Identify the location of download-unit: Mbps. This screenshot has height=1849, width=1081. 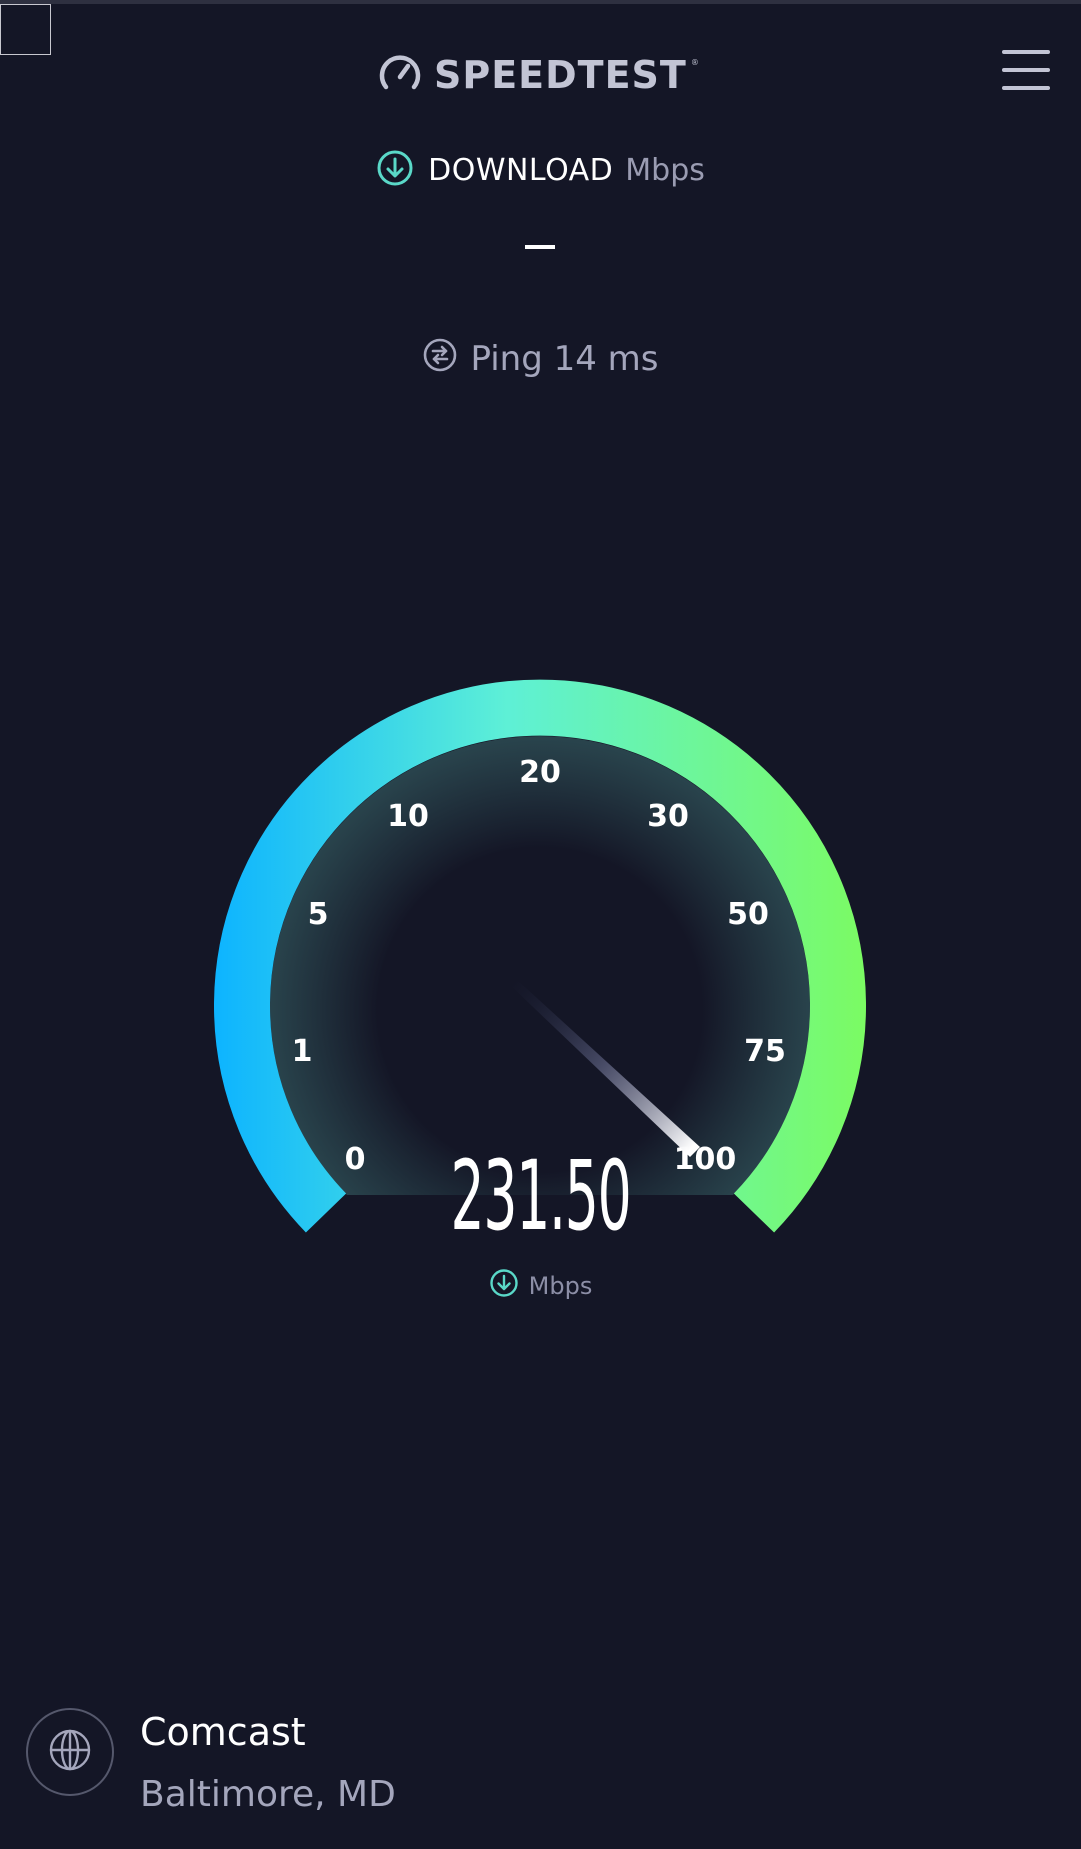
(665, 170).